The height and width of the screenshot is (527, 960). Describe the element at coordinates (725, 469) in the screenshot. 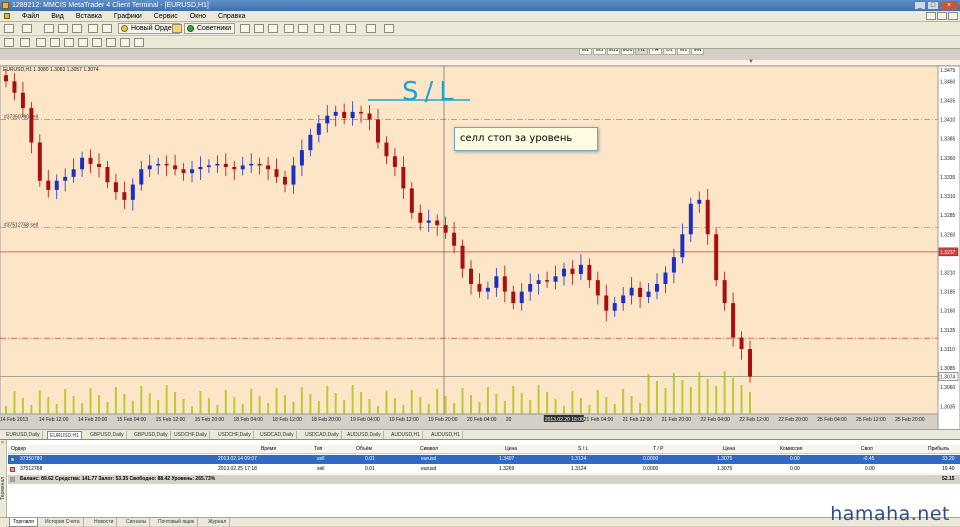

I see `order-current-price: 1.3075` at that location.